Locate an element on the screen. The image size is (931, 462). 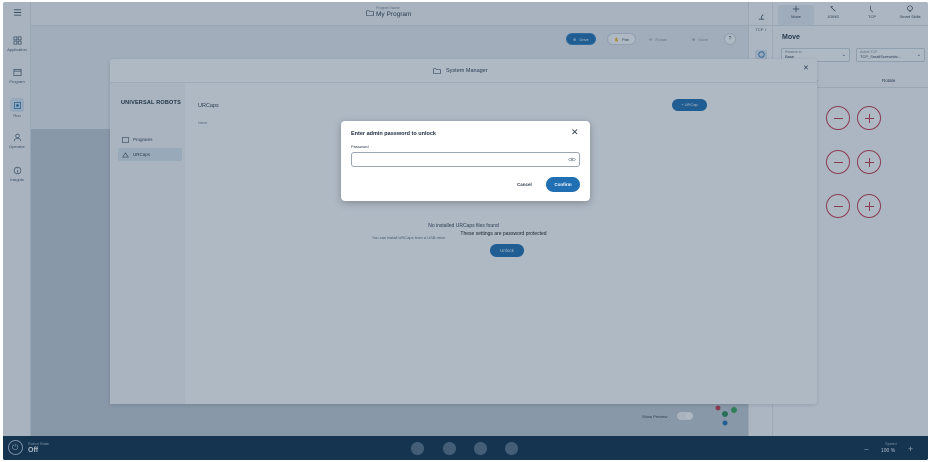
close-icon: ✕ is located at coordinates (575, 132).